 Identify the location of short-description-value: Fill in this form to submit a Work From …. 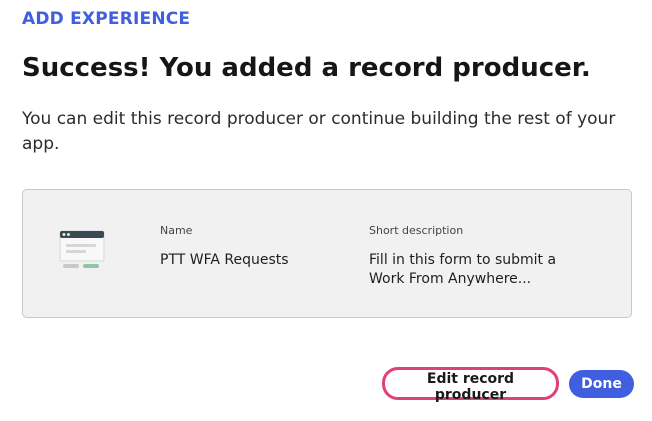
(463, 269).